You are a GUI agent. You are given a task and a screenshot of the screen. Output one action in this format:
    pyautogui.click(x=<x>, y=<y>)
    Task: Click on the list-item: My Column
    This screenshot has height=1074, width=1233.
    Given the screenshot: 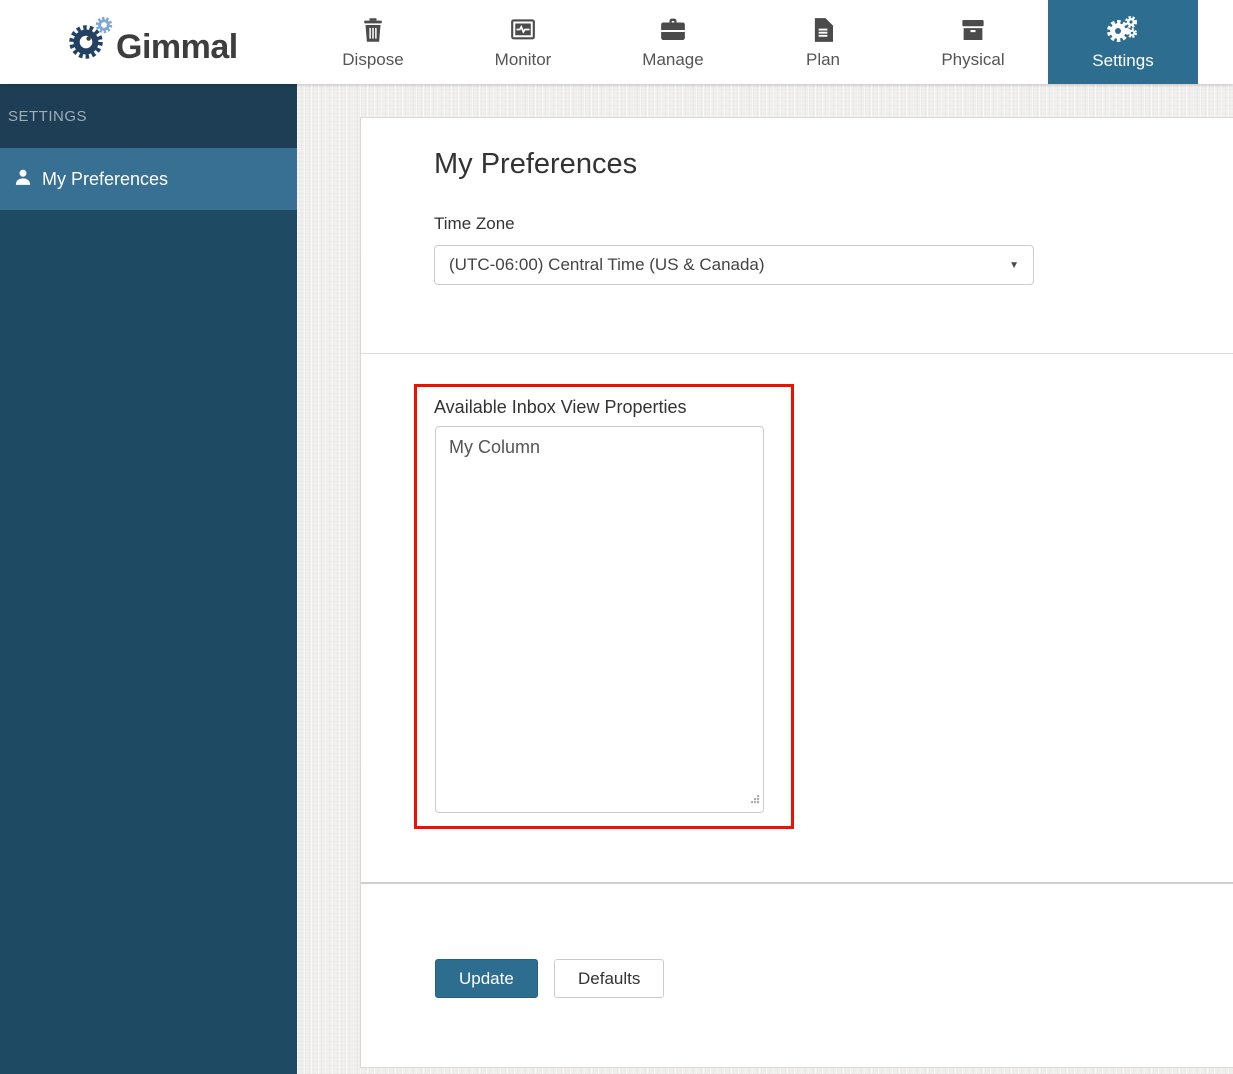 What is the action you would take?
    pyautogui.click(x=599, y=447)
    